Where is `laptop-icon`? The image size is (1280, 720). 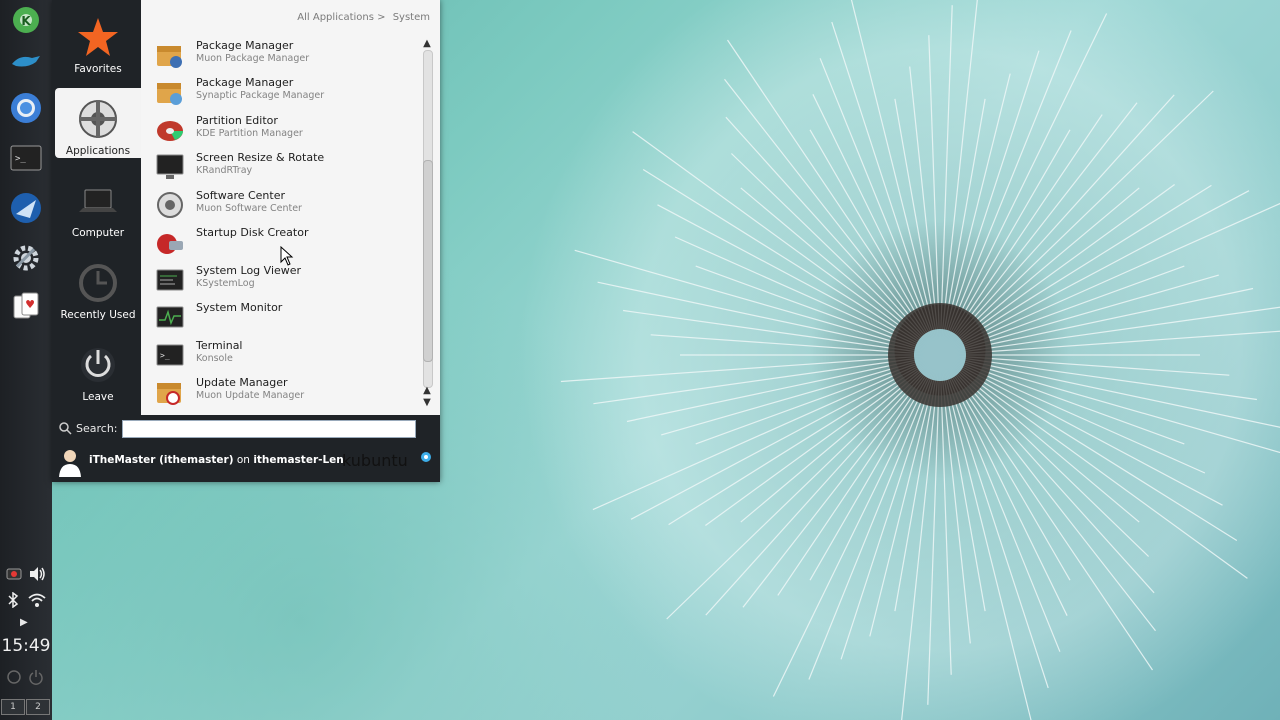
laptop-icon is located at coordinates (98, 200).